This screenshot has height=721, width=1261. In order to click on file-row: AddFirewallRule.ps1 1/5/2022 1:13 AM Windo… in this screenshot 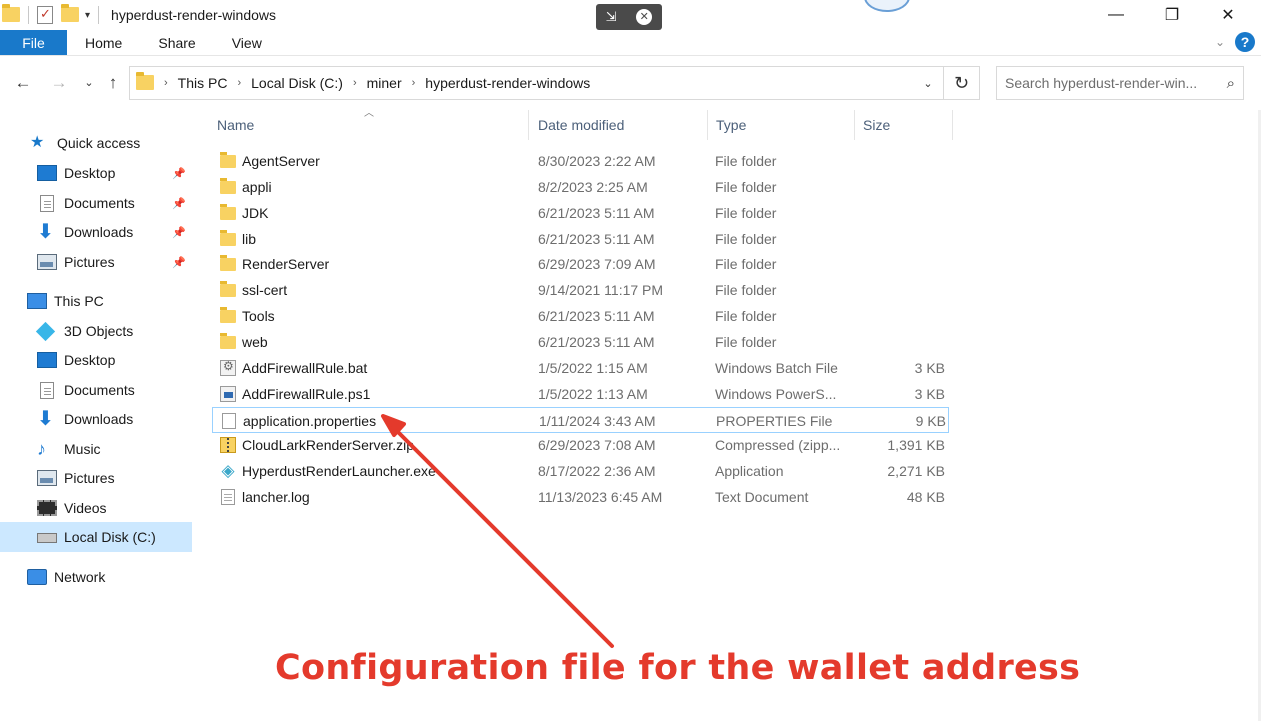, I will do `click(580, 394)`.